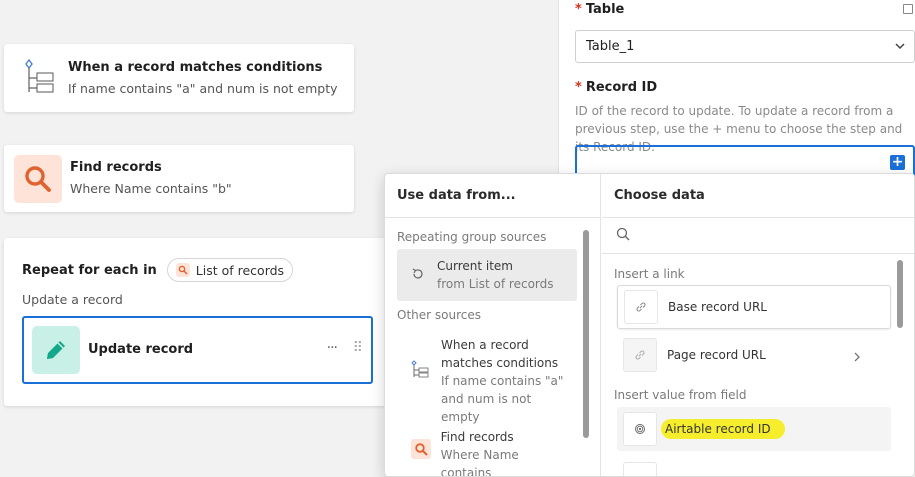  What do you see at coordinates (908, 9) in the screenshot?
I see `expand-icon` at bounding box center [908, 9].